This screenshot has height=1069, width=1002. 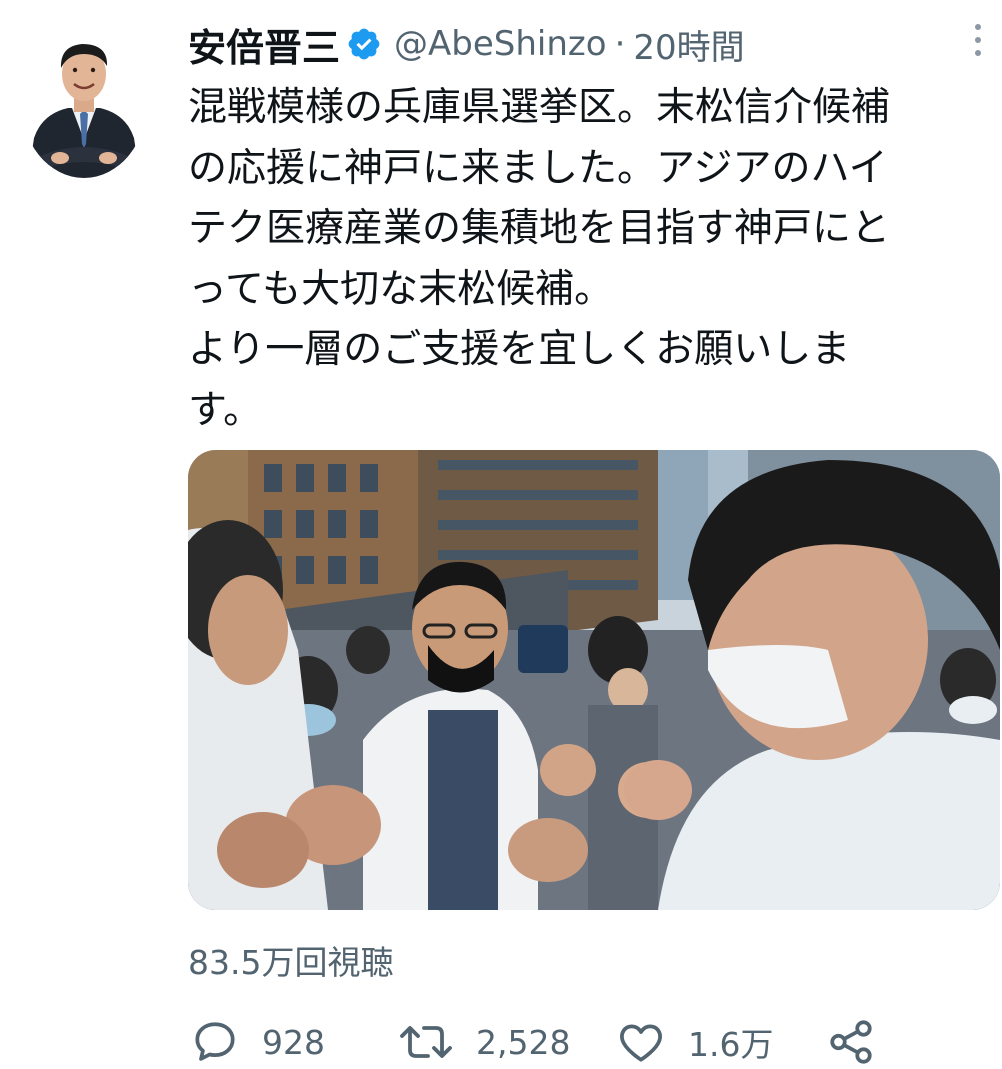 I want to click on reply-button: 928, so click(x=257, y=1041).